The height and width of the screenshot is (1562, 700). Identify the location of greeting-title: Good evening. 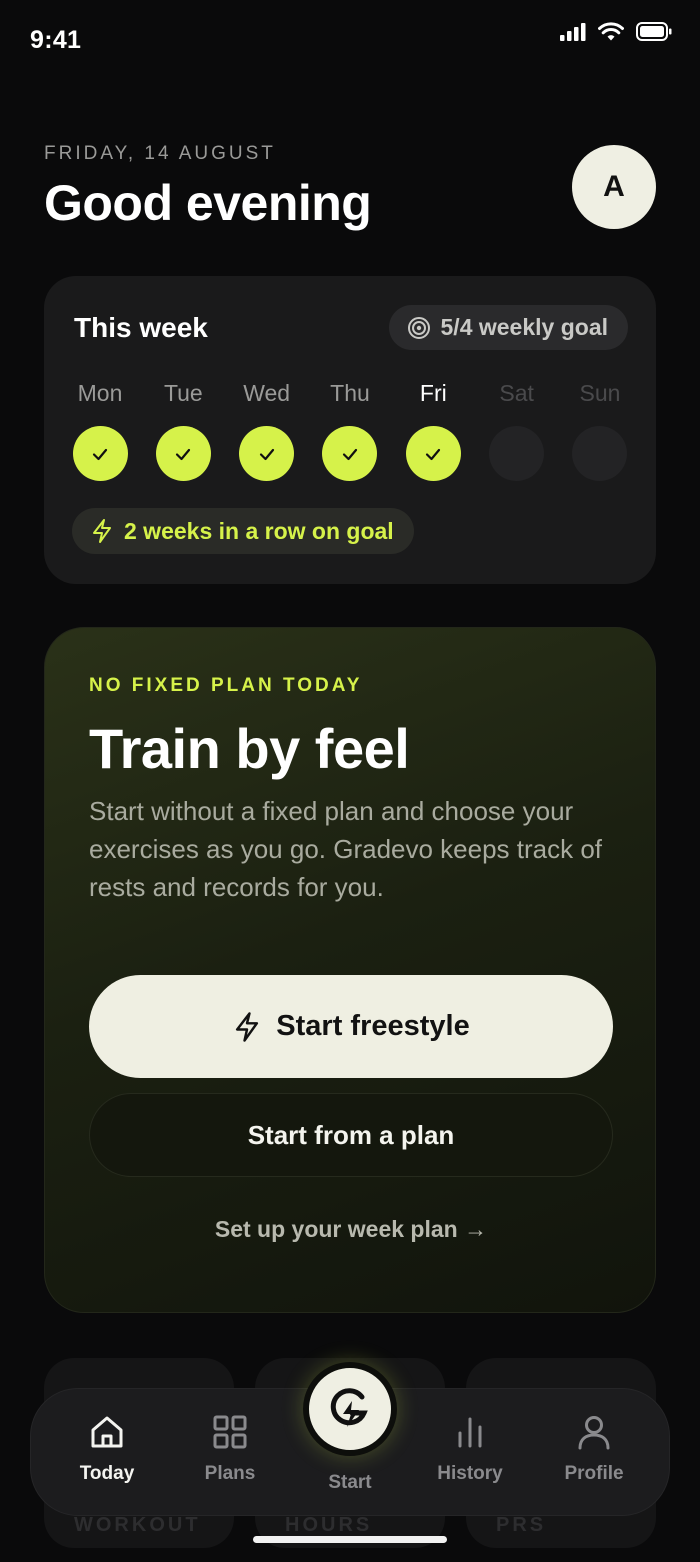
(208, 203).